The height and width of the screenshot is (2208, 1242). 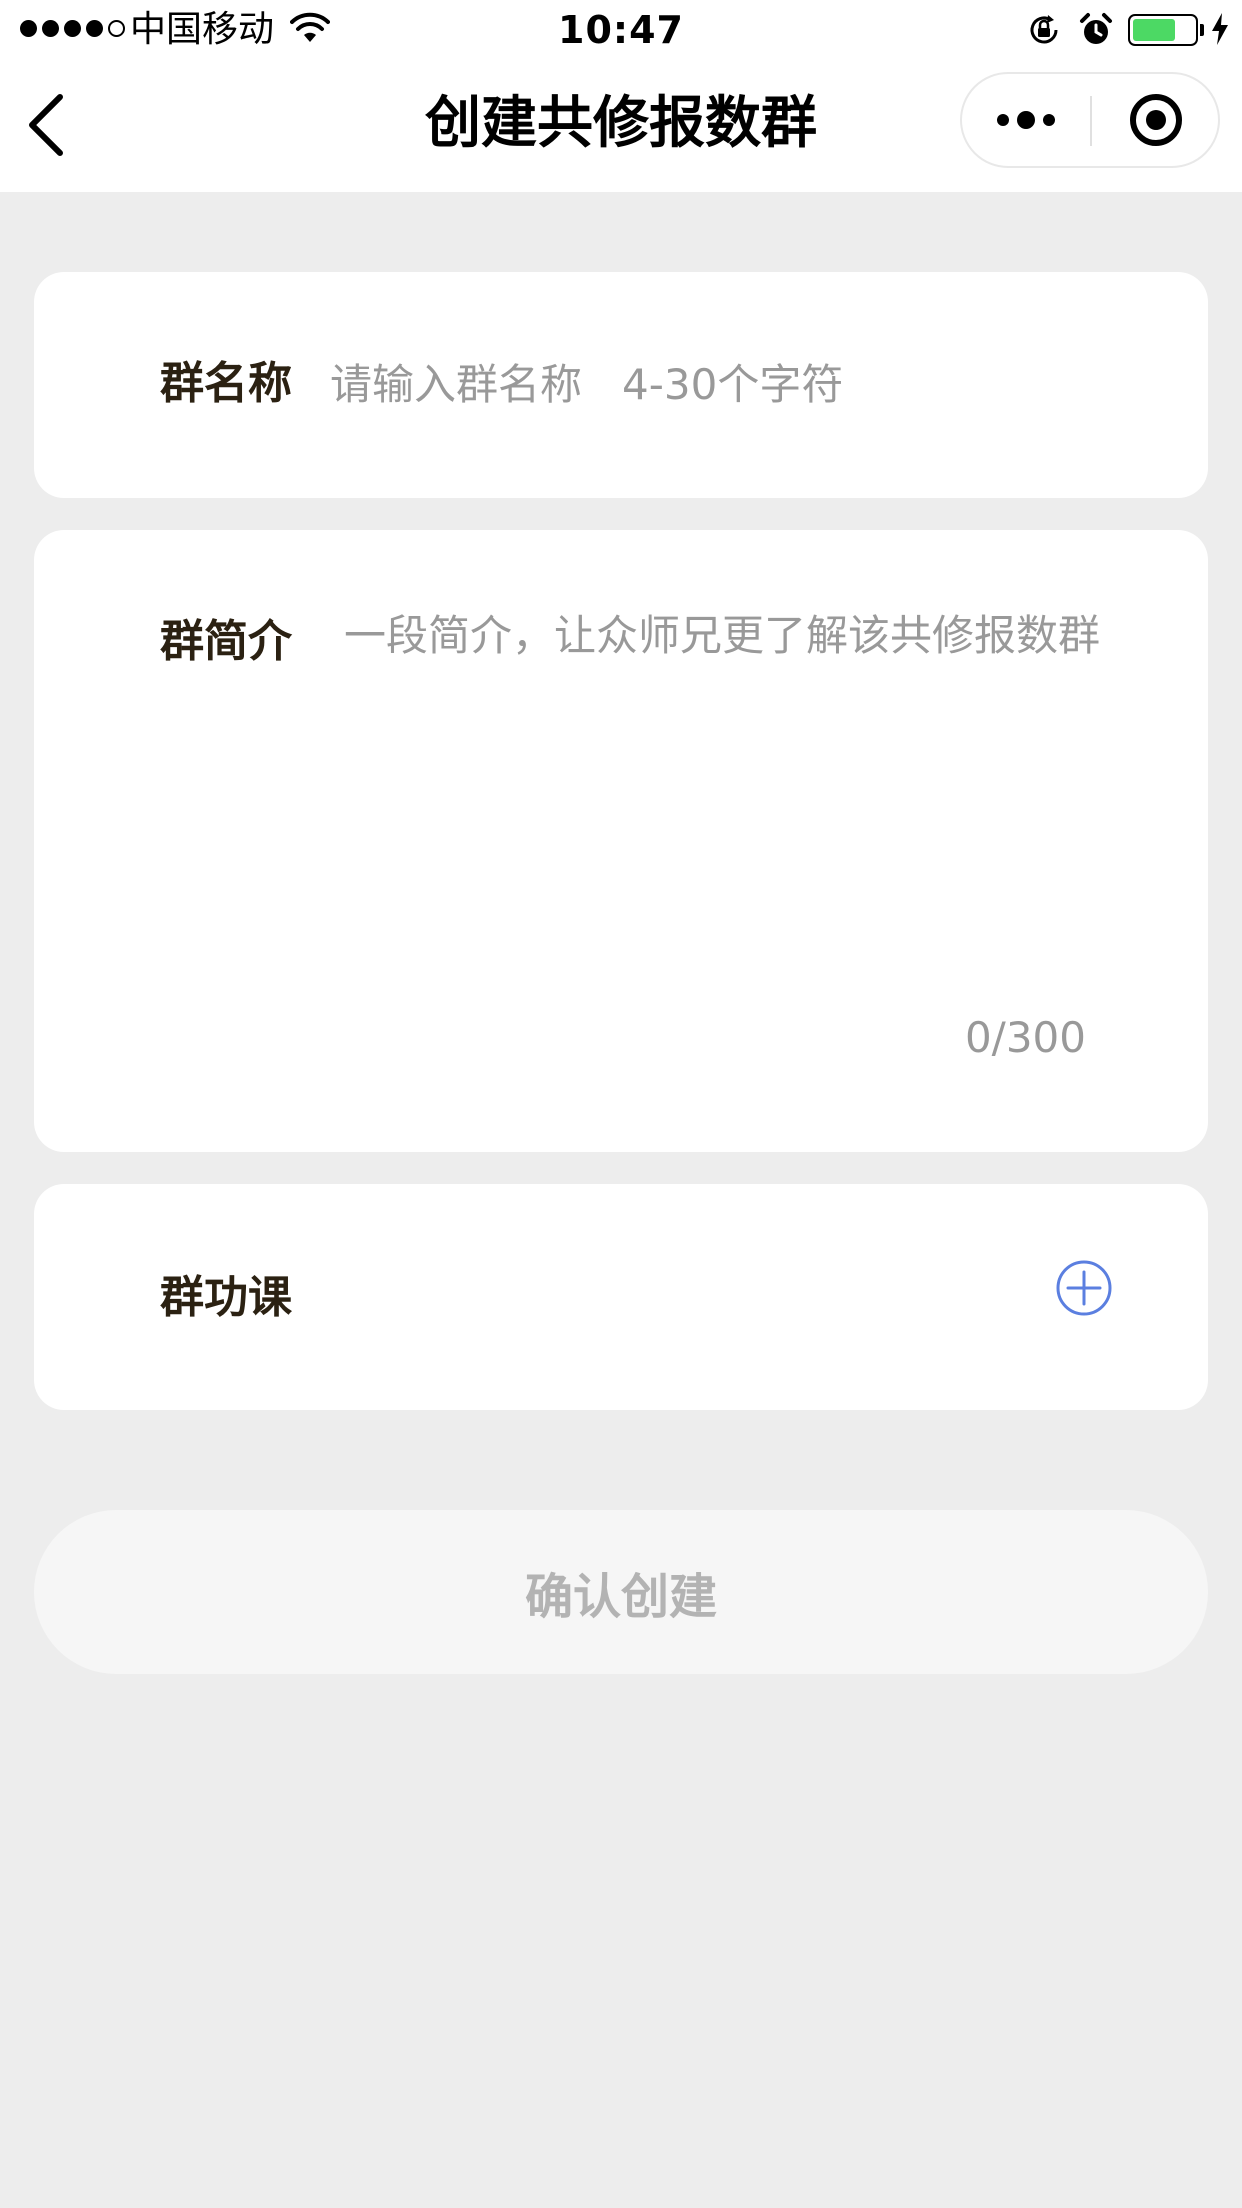 What do you see at coordinates (226, 383) in the screenshot?
I see `group-name-label: 群名称` at bounding box center [226, 383].